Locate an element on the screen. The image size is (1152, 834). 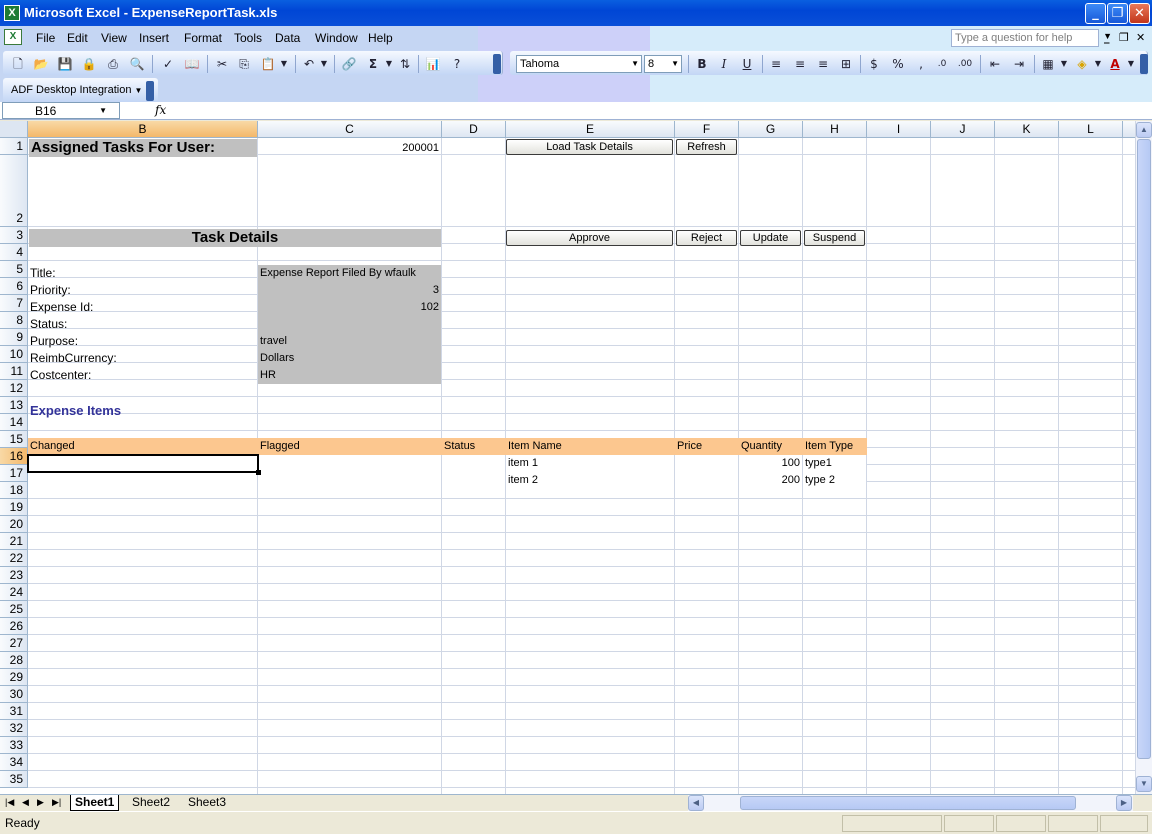
horizontal-scrollbar: ◀ ▶ is located at coordinates (910, 803).